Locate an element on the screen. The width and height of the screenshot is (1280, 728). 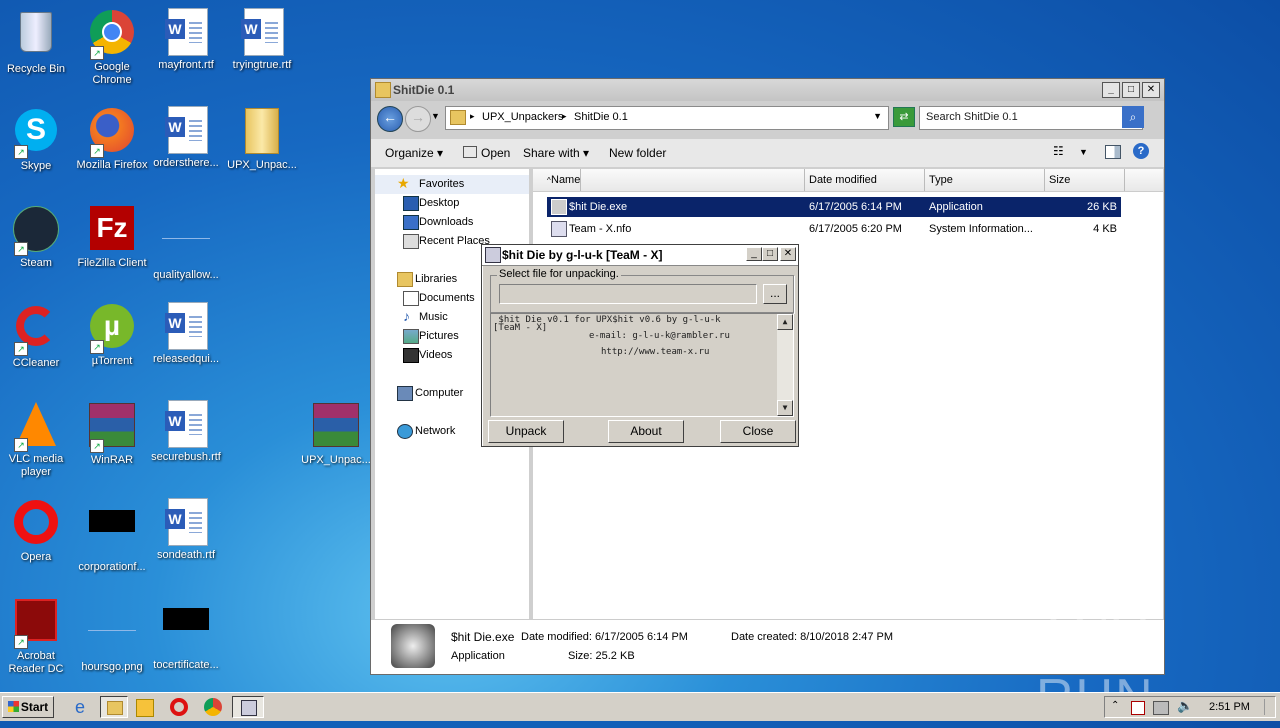
about-button: About is located at coordinates (646, 431).